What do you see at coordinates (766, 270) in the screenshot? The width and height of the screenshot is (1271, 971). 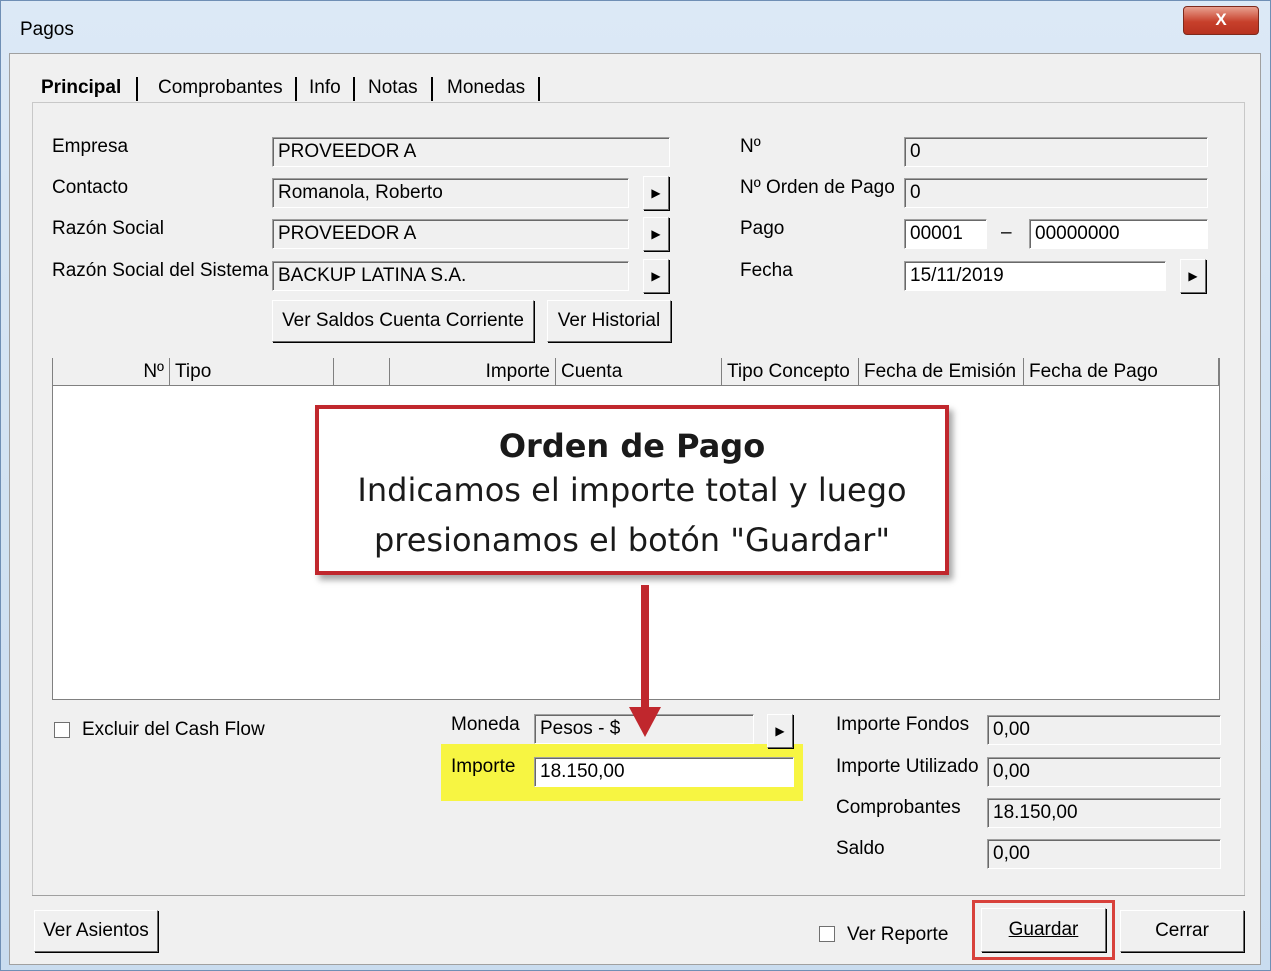 I see `fecha-label: Fecha` at bounding box center [766, 270].